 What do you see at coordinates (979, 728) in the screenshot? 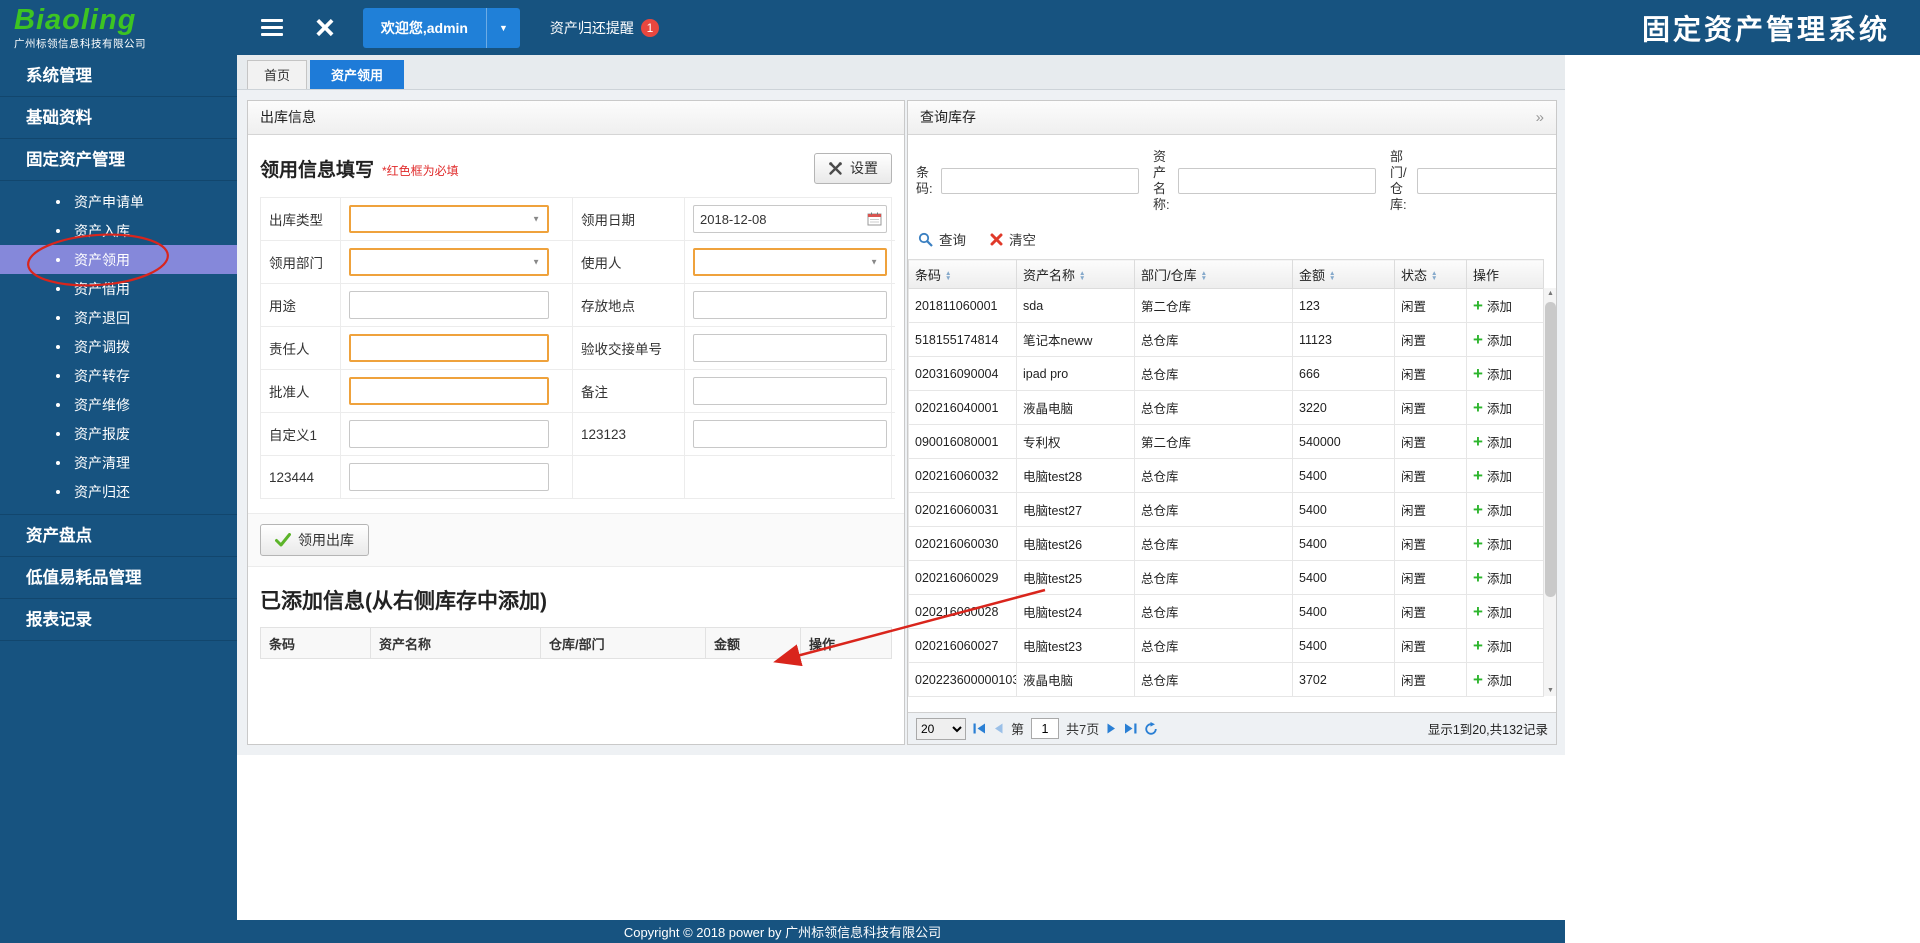
I see `first-page-button` at bounding box center [979, 728].